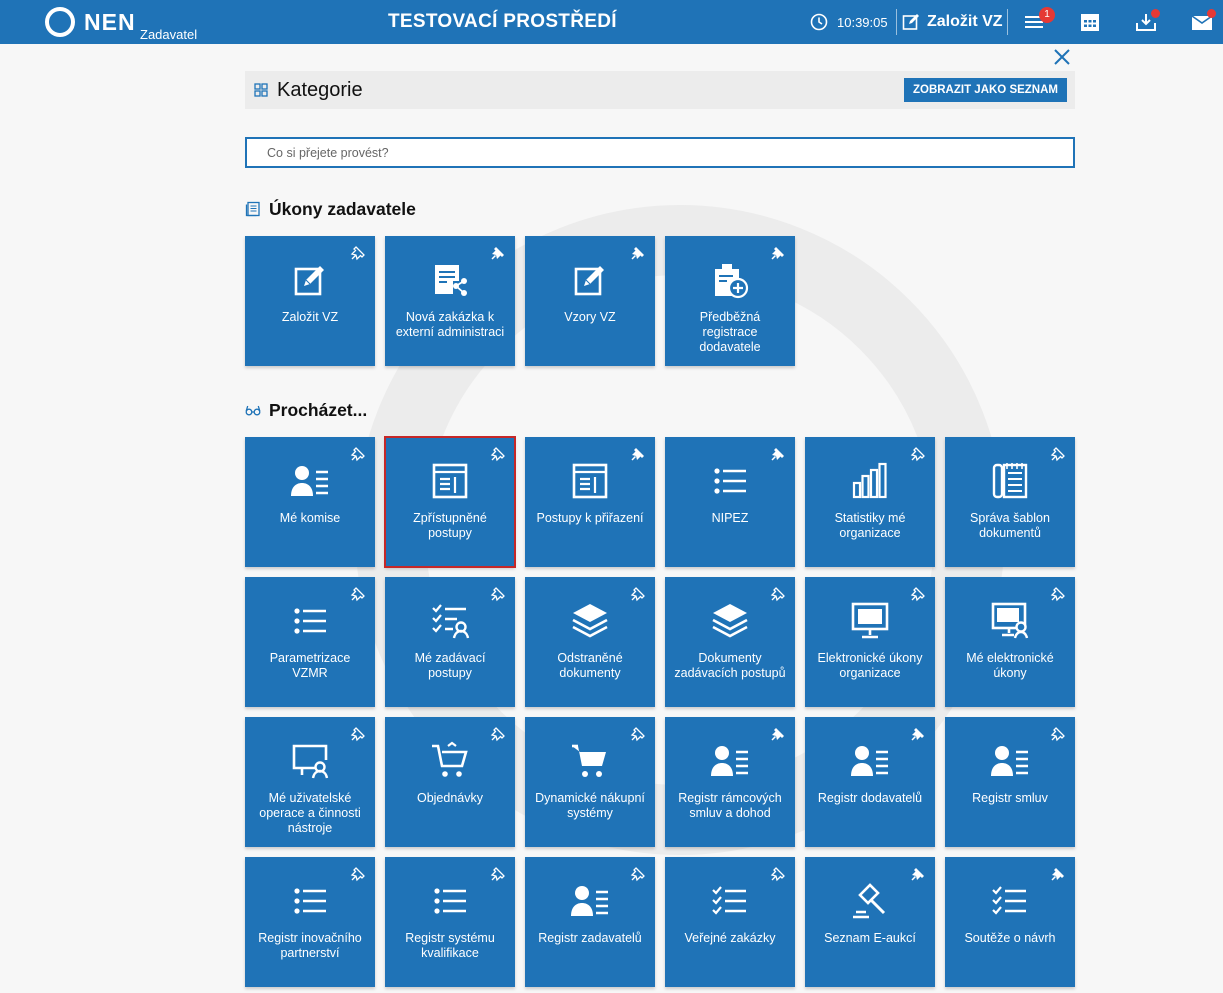 Image resolution: width=1223 pixels, height=993 pixels. I want to click on notification-badge: 1, so click(1047, 15).